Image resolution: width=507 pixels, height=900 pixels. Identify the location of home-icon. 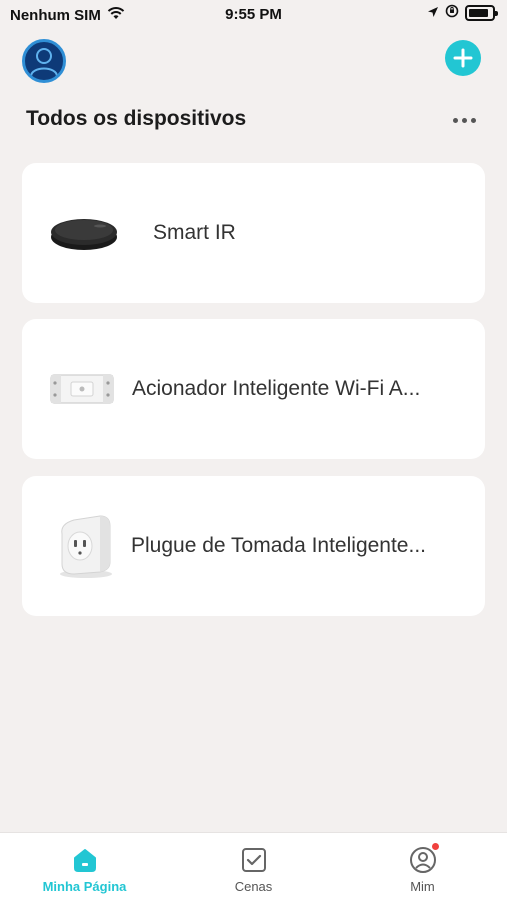
(85, 860).